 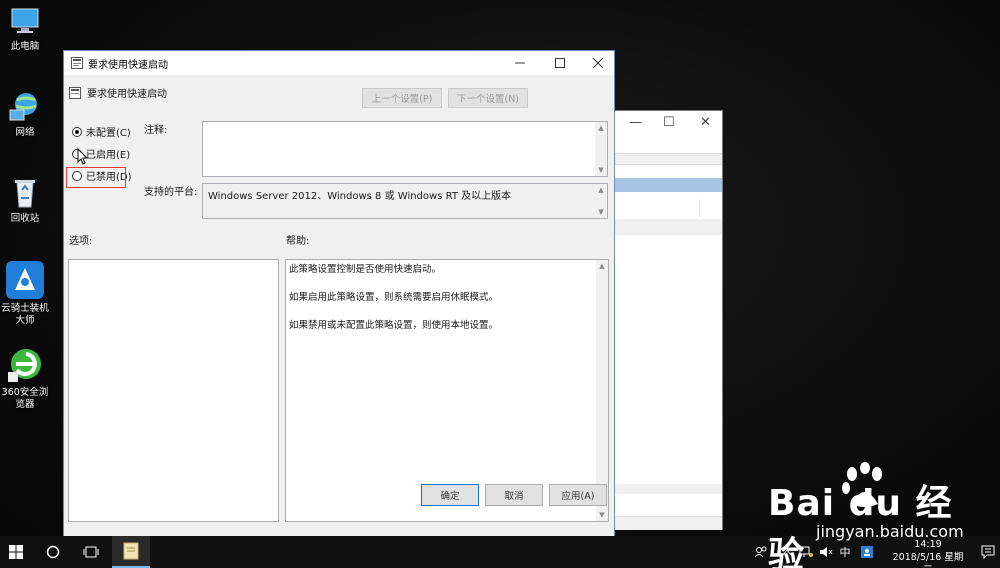 I want to click on people-icon, so click(x=760, y=552).